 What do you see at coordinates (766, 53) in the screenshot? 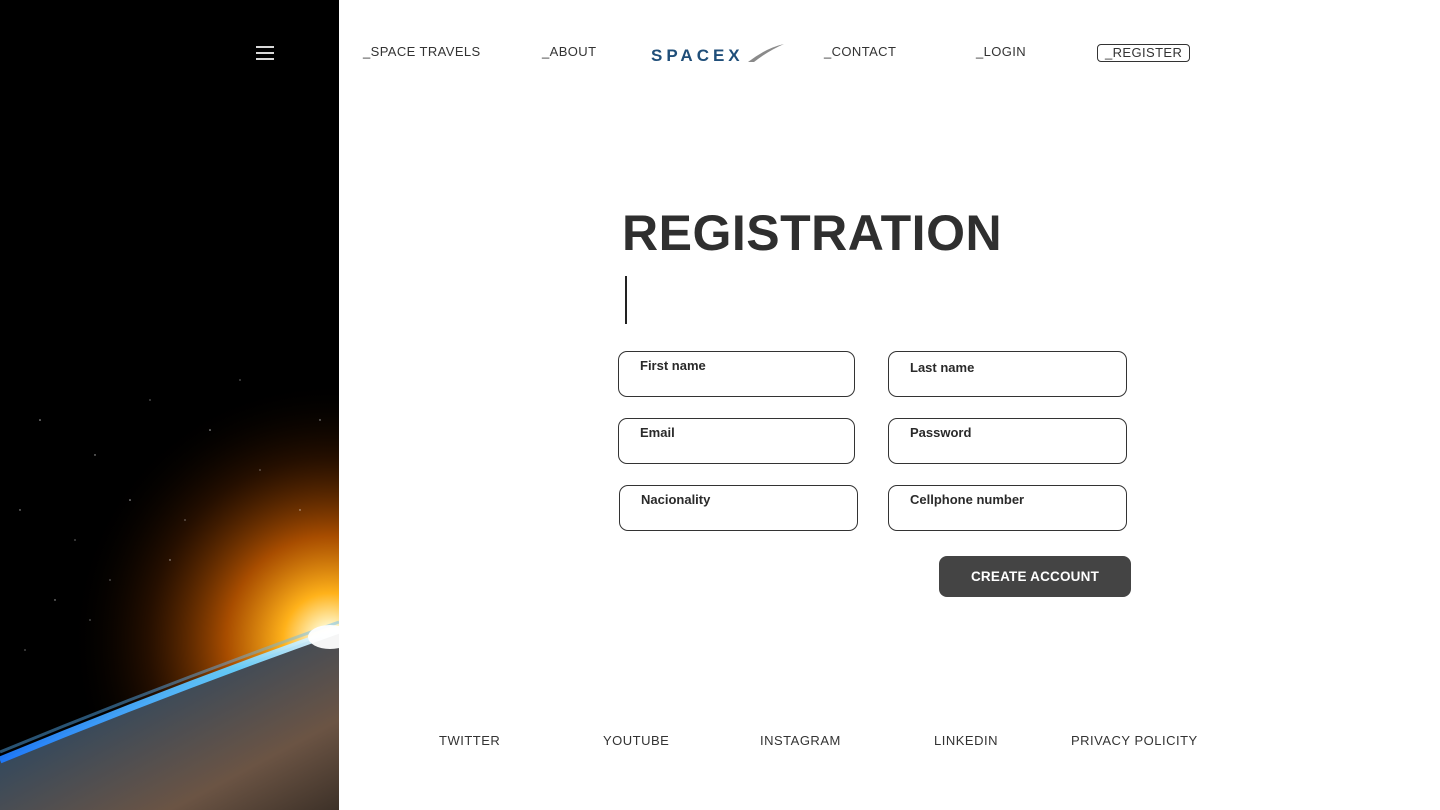
I see `logo-swoosh` at bounding box center [766, 53].